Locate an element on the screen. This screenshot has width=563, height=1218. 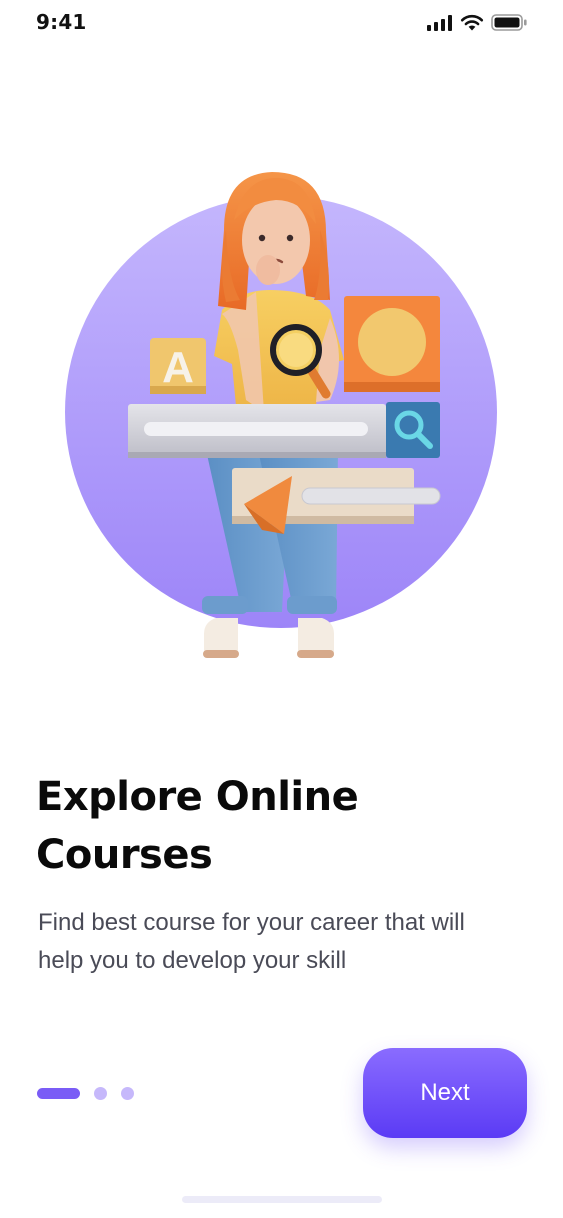
next-button: Next is located at coordinates (445, 1093).